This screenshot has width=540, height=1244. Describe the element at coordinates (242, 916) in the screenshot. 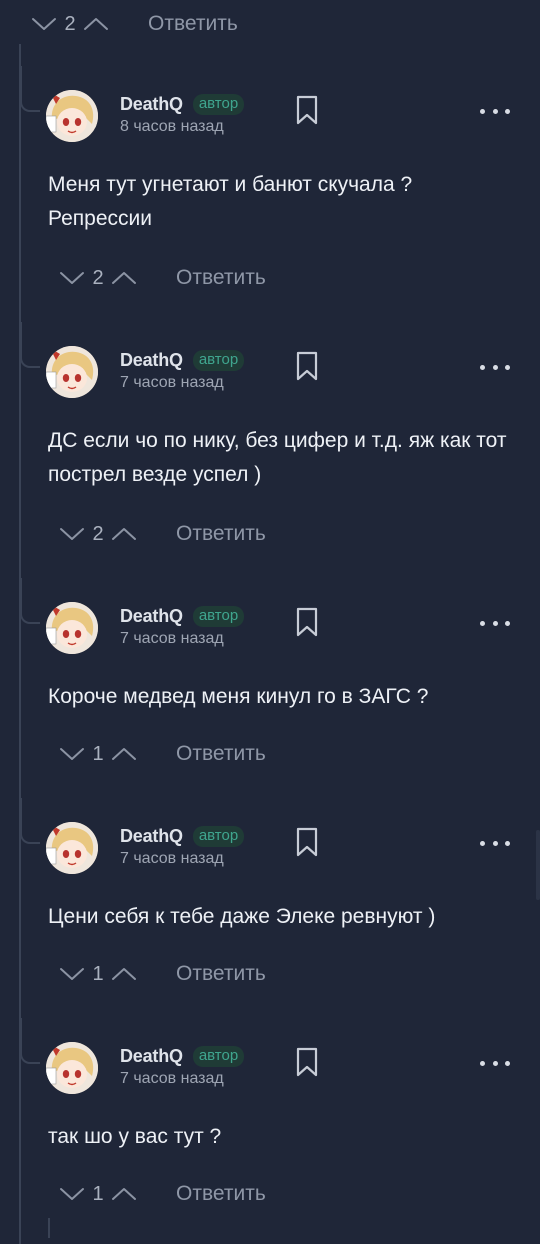

I see `comment-text: Цени себя к тебе даже Элеке ревнуют )` at that location.